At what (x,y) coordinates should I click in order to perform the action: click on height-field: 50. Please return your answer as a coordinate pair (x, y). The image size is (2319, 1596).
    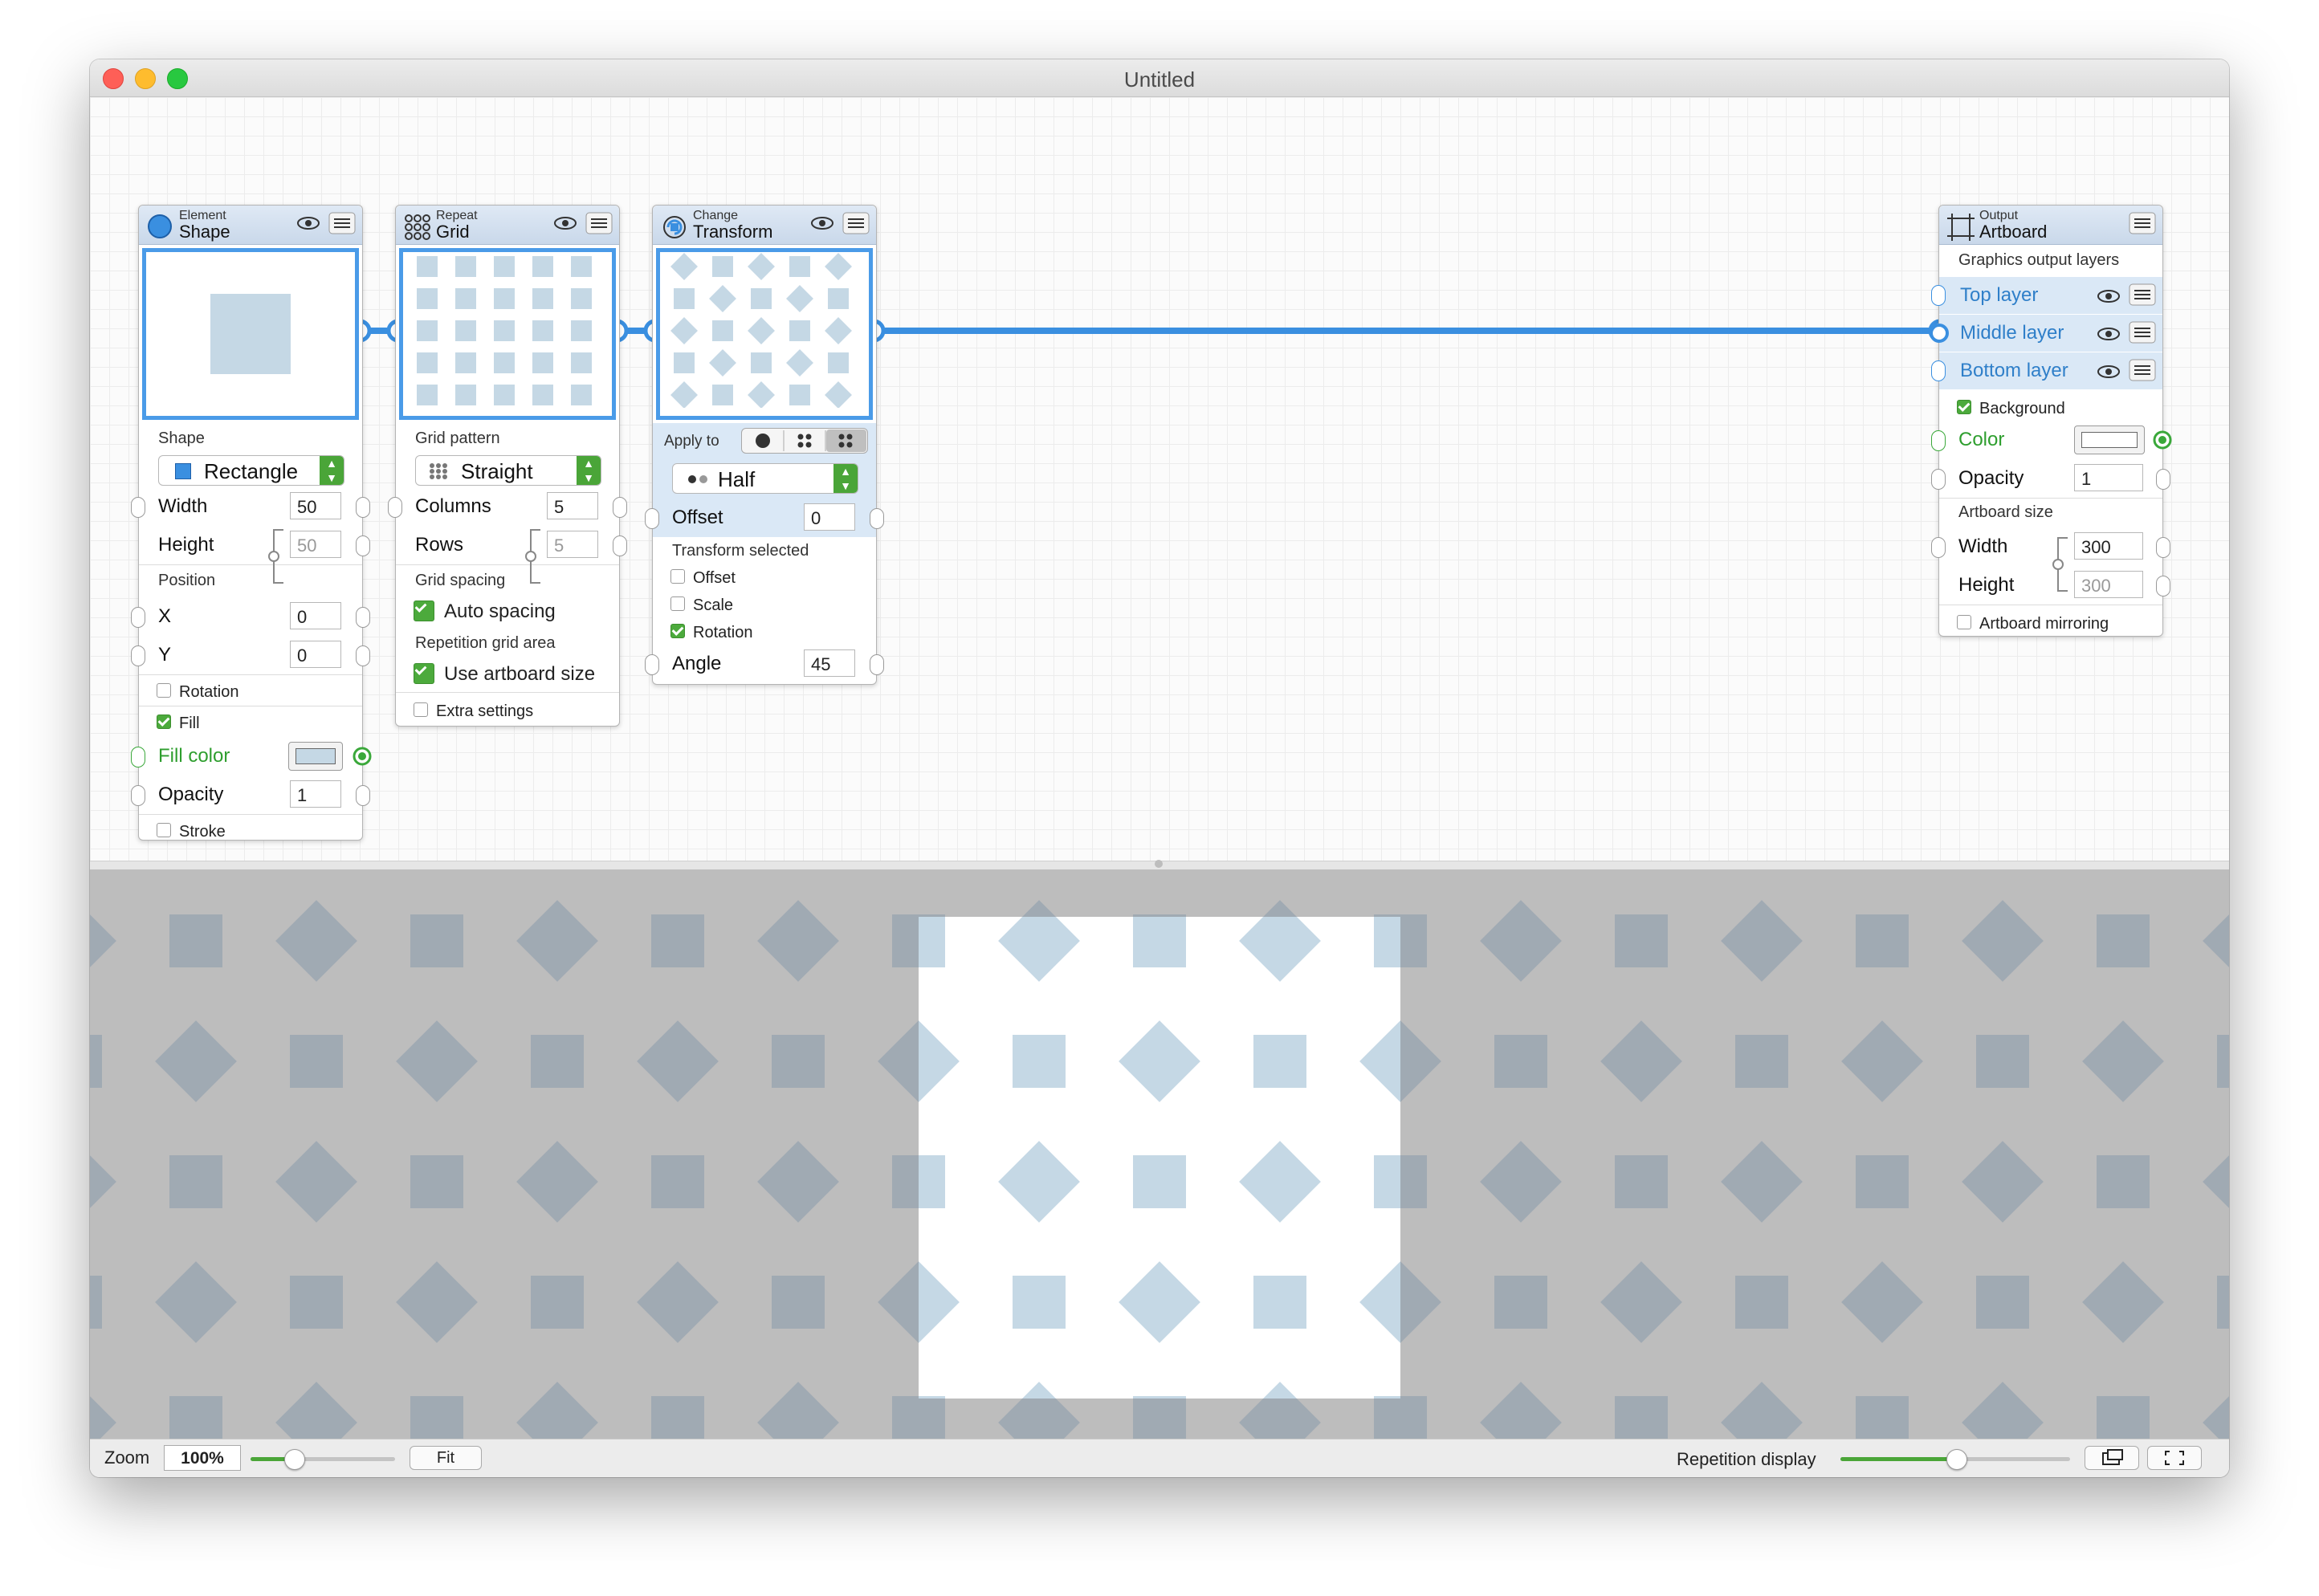
    Looking at the image, I should click on (316, 545).